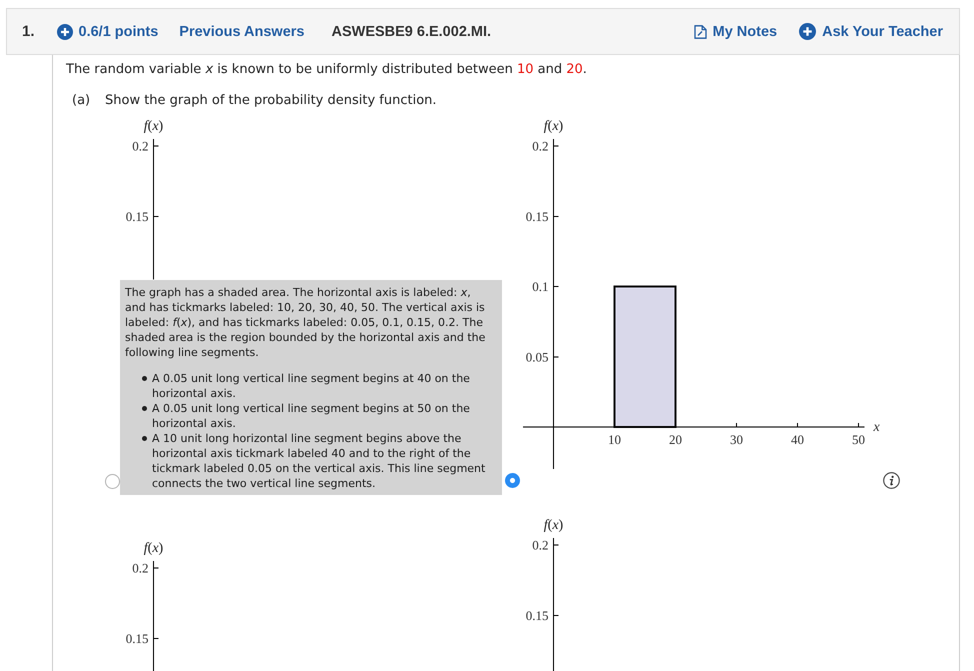 The height and width of the screenshot is (671, 974). Describe the element at coordinates (891, 481) in the screenshot. I see `info-icon` at that location.